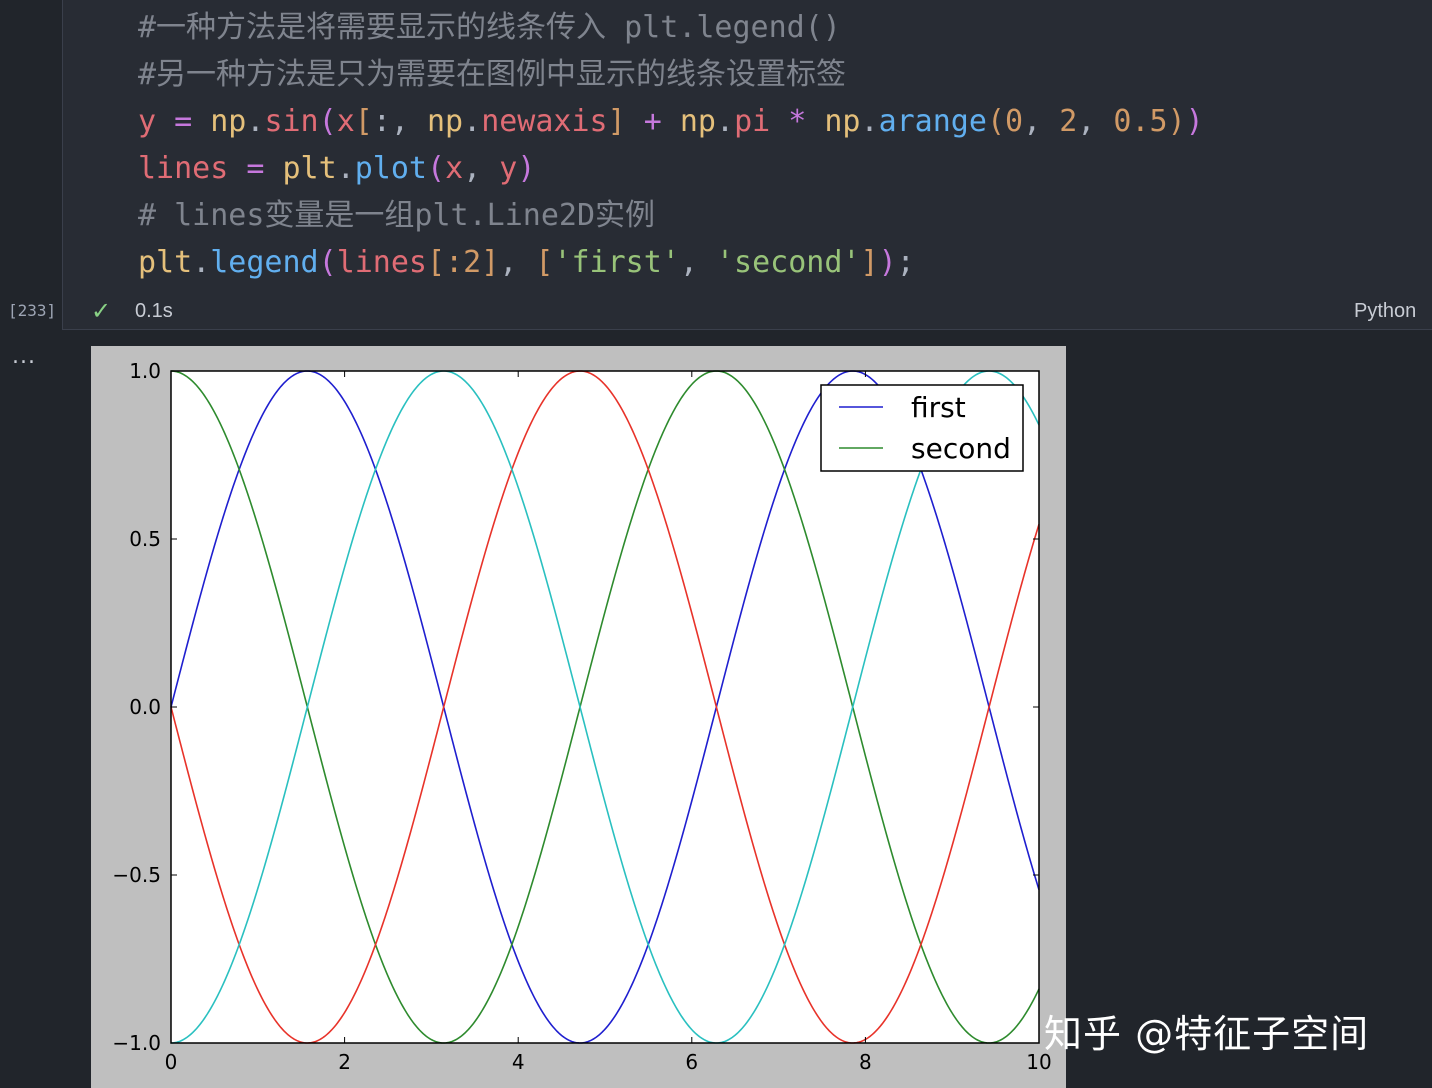 The height and width of the screenshot is (1088, 1432). I want to click on code-token: :2, so click(463, 262).